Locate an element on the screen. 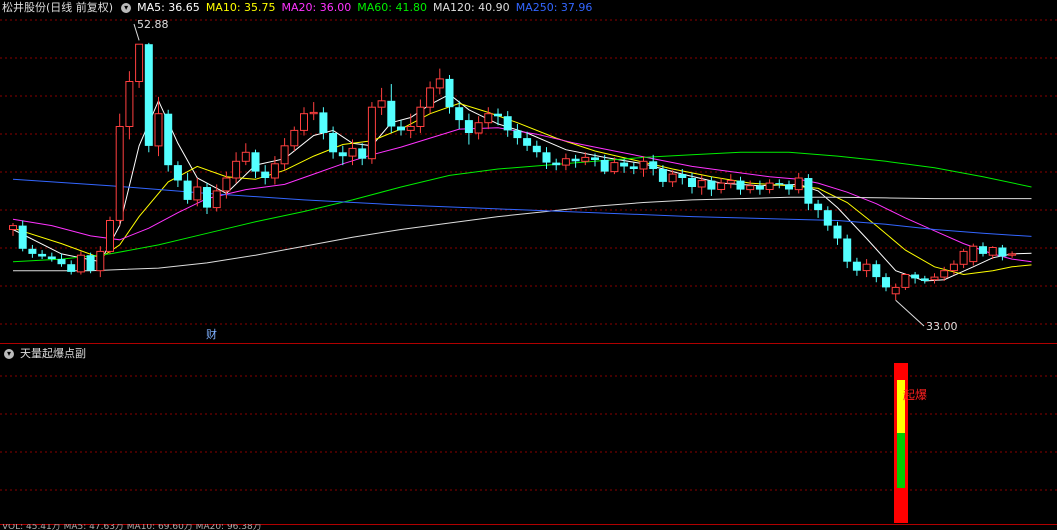 The height and width of the screenshot is (530, 1057). low-price-label: 33.00 is located at coordinates (942, 326).